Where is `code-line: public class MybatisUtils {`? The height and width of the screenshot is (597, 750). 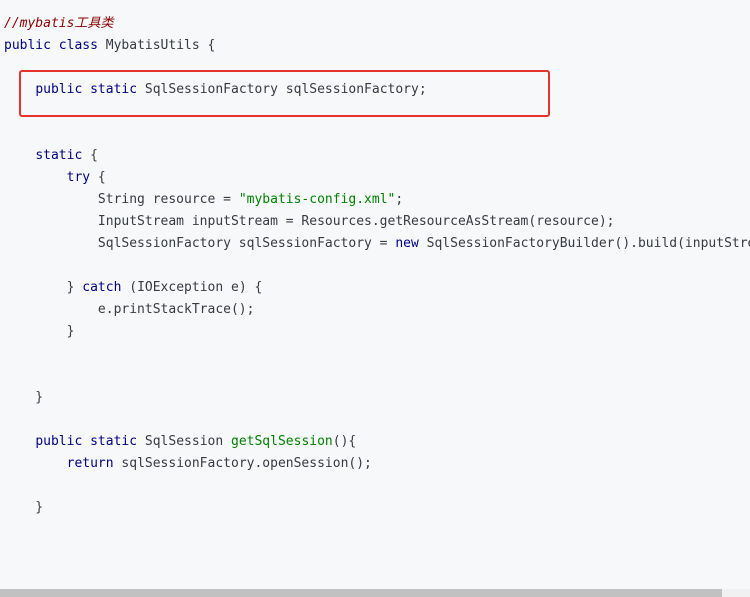
code-line: public class MybatisUtils { is located at coordinates (377, 46).